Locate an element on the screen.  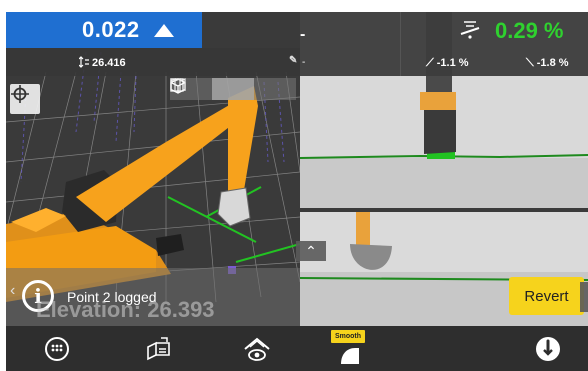
right-slope-value: -1.8 % is located at coordinates (552, 63).